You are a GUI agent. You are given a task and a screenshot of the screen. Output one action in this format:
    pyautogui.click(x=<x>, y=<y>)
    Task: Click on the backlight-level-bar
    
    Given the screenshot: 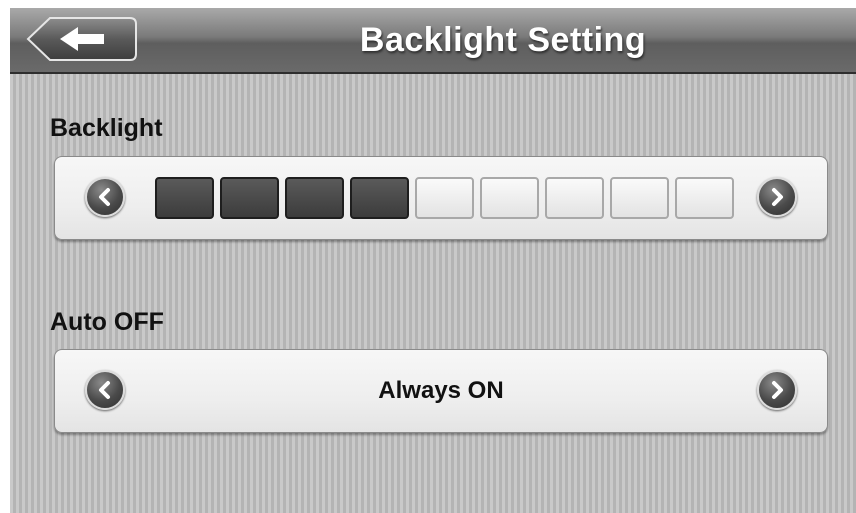 What is the action you would take?
    pyautogui.click(x=444, y=198)
    